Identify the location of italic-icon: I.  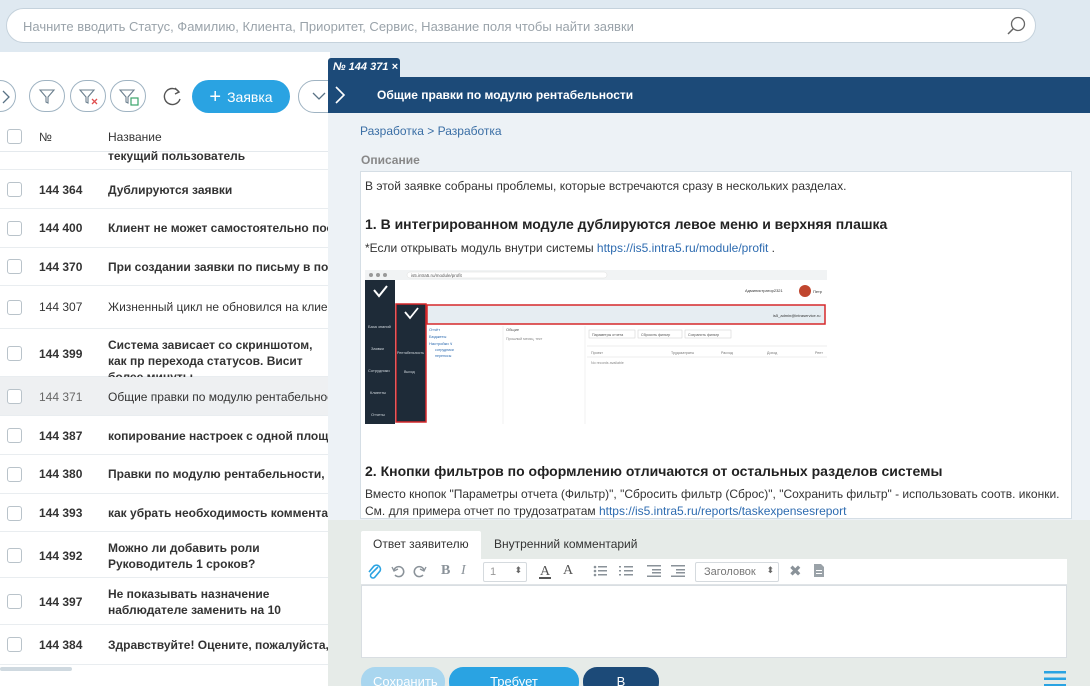
(463, 571).